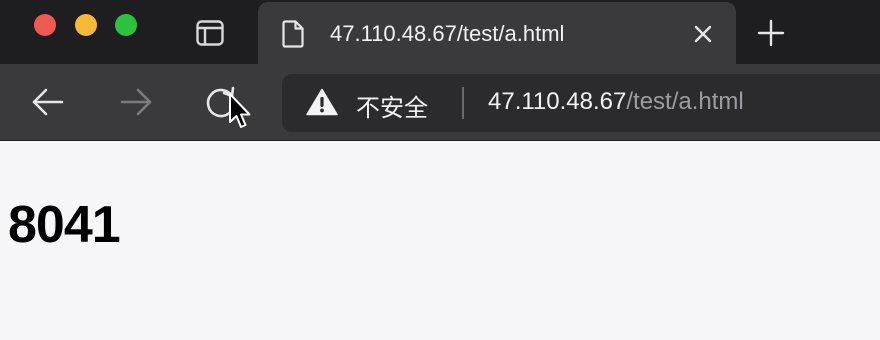  Describe the element at coordinates (210, 33) in the screenshot. I see `sidebar-icon` at that location.